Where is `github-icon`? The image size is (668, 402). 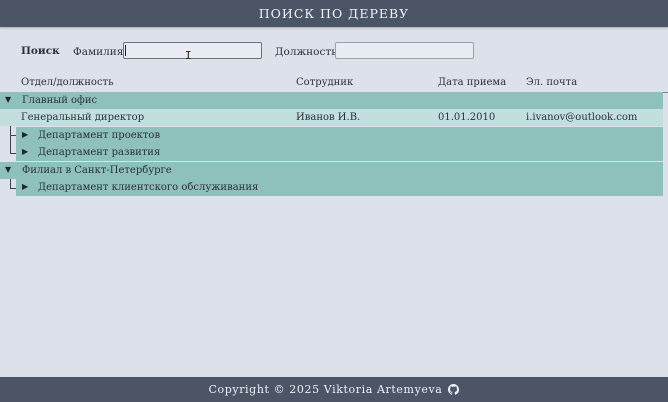
github-icon is located at coordinates (454, 389).